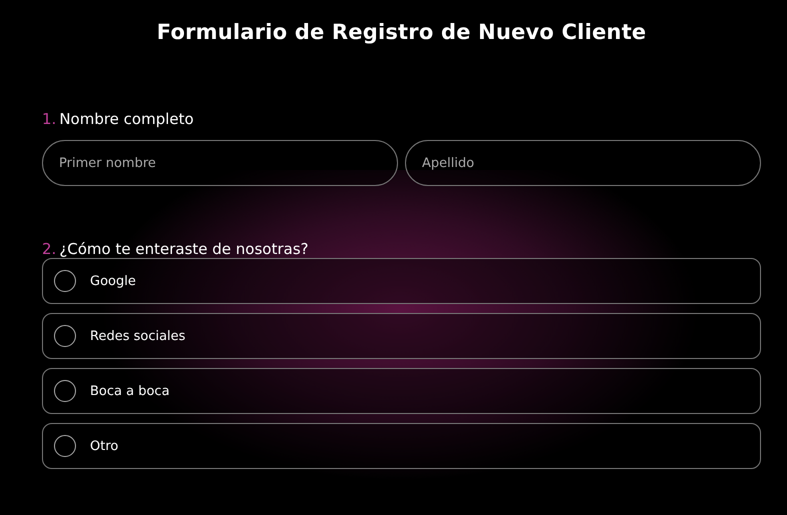 This screenshot has width=787, height=515. Describe the element at coordinates (49, 119) in the screenshot. I see `question-number: 1.` at that location.